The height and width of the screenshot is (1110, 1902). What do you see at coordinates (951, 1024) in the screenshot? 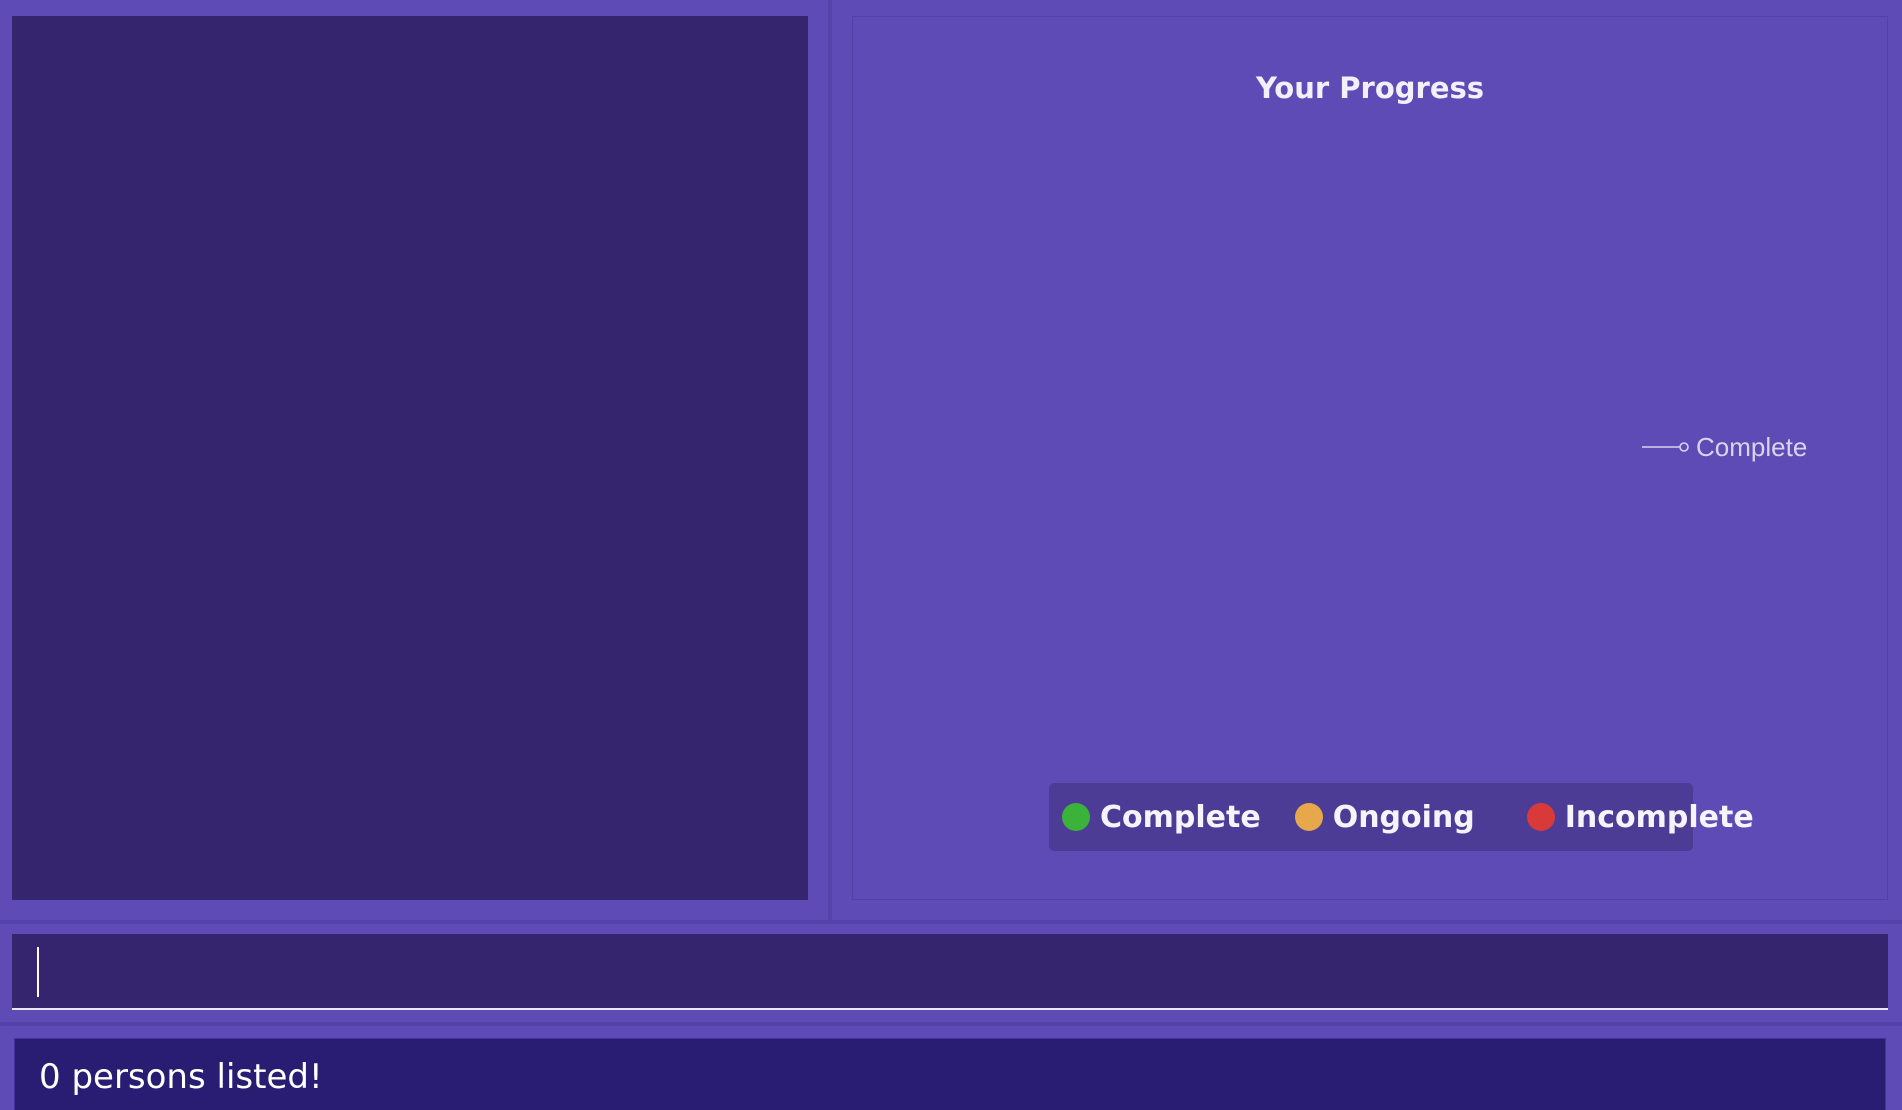
I see `horizontal-divider-bottom` at bounding box center [951, 1024].